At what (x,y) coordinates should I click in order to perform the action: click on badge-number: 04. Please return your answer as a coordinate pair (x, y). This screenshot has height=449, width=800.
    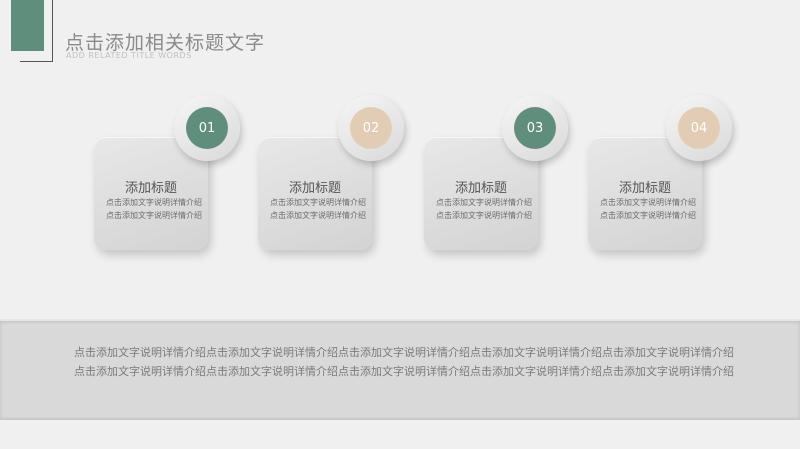
    Looking at the image, I should click on (699, 128).